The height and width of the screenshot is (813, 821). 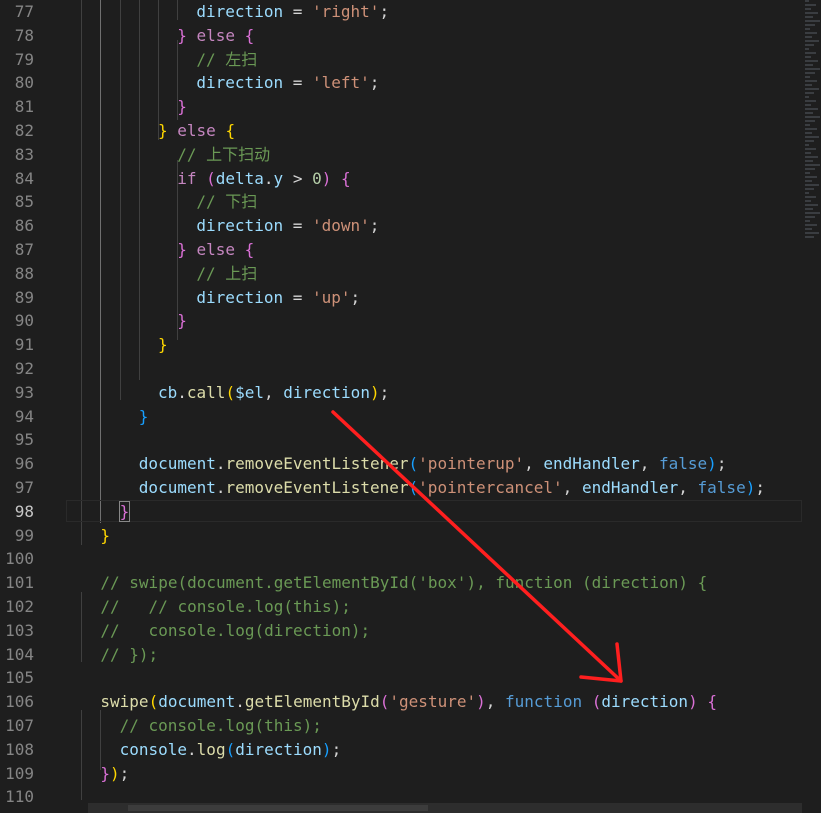 I want to click on code-line: 81}, so click(x=410, y=107).